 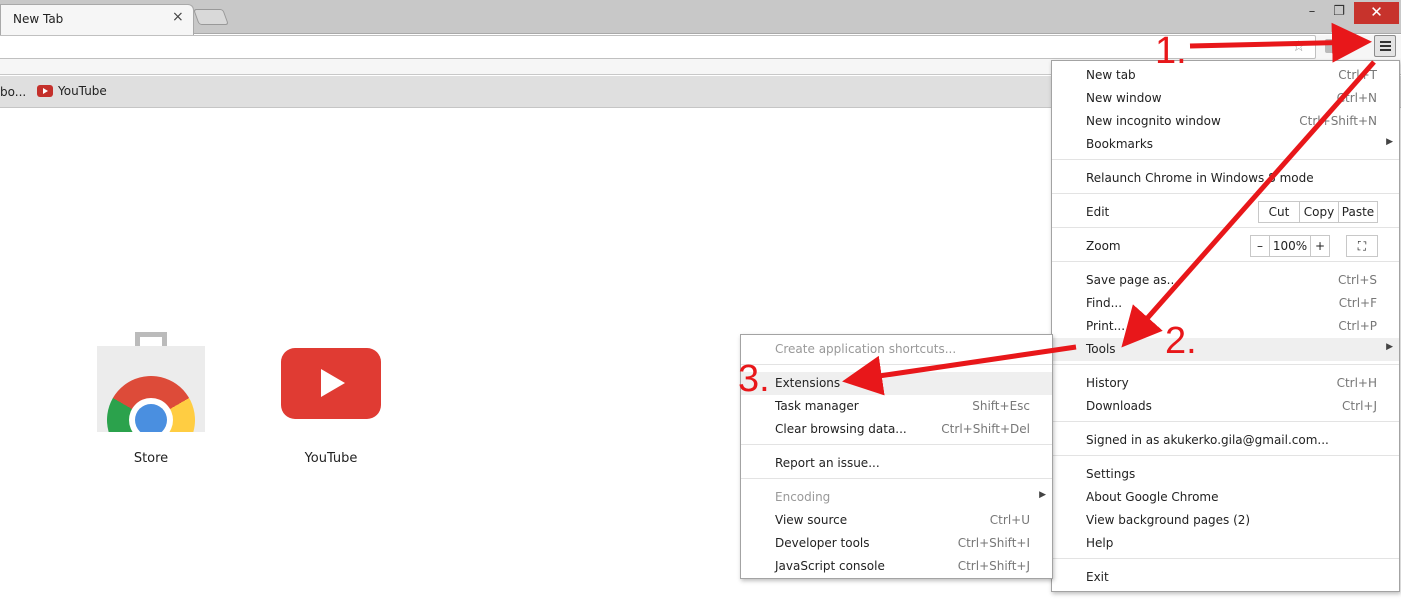 I want to click on annotation-step-2: 2., so click(x=1181, y=341).